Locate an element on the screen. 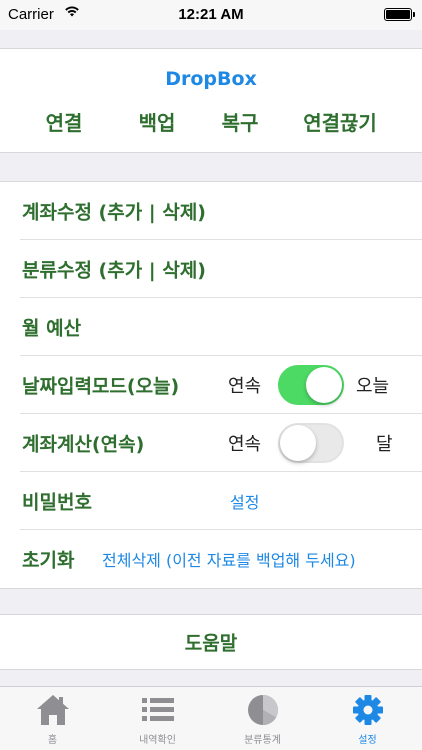 This screenshot has height=750, width=422. tab-history: 내역확인 is located at coordinates (157, 718).